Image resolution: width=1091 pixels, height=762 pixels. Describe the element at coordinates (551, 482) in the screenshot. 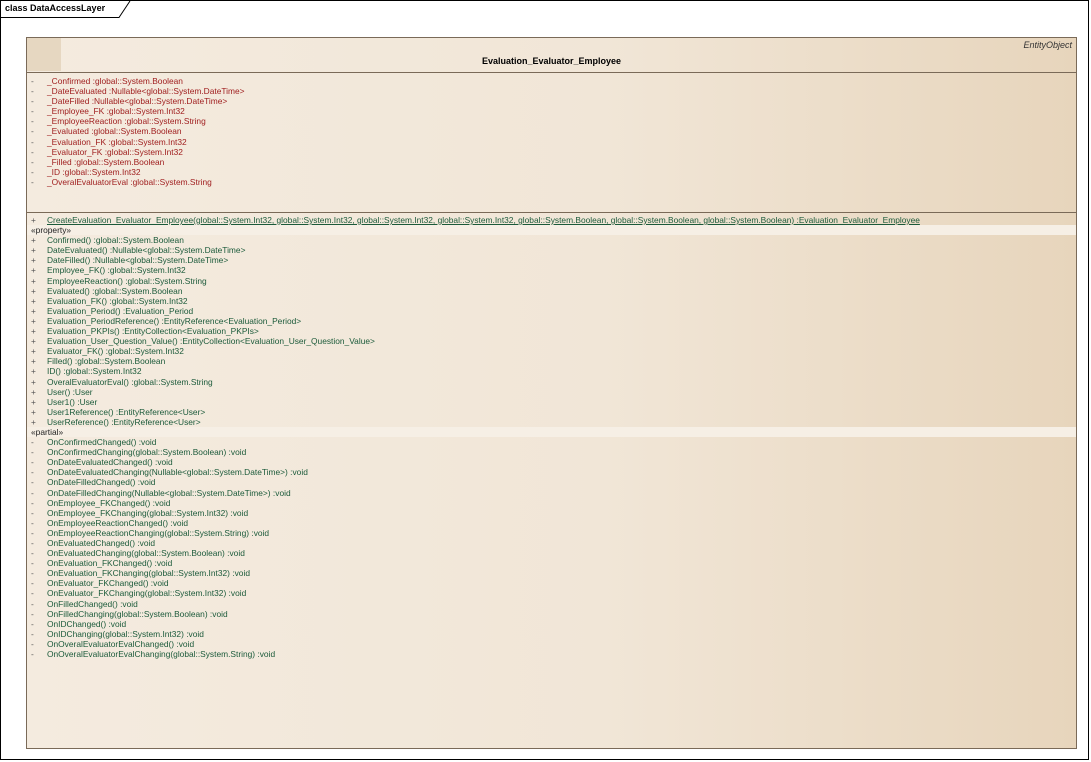

I see `partial-method-row: - OnDateFilledChanged() :void` at that location.